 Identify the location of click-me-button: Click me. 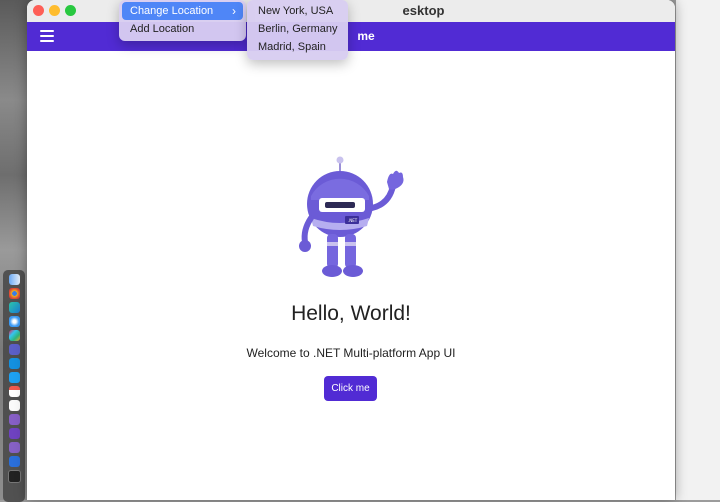
(350, 388).